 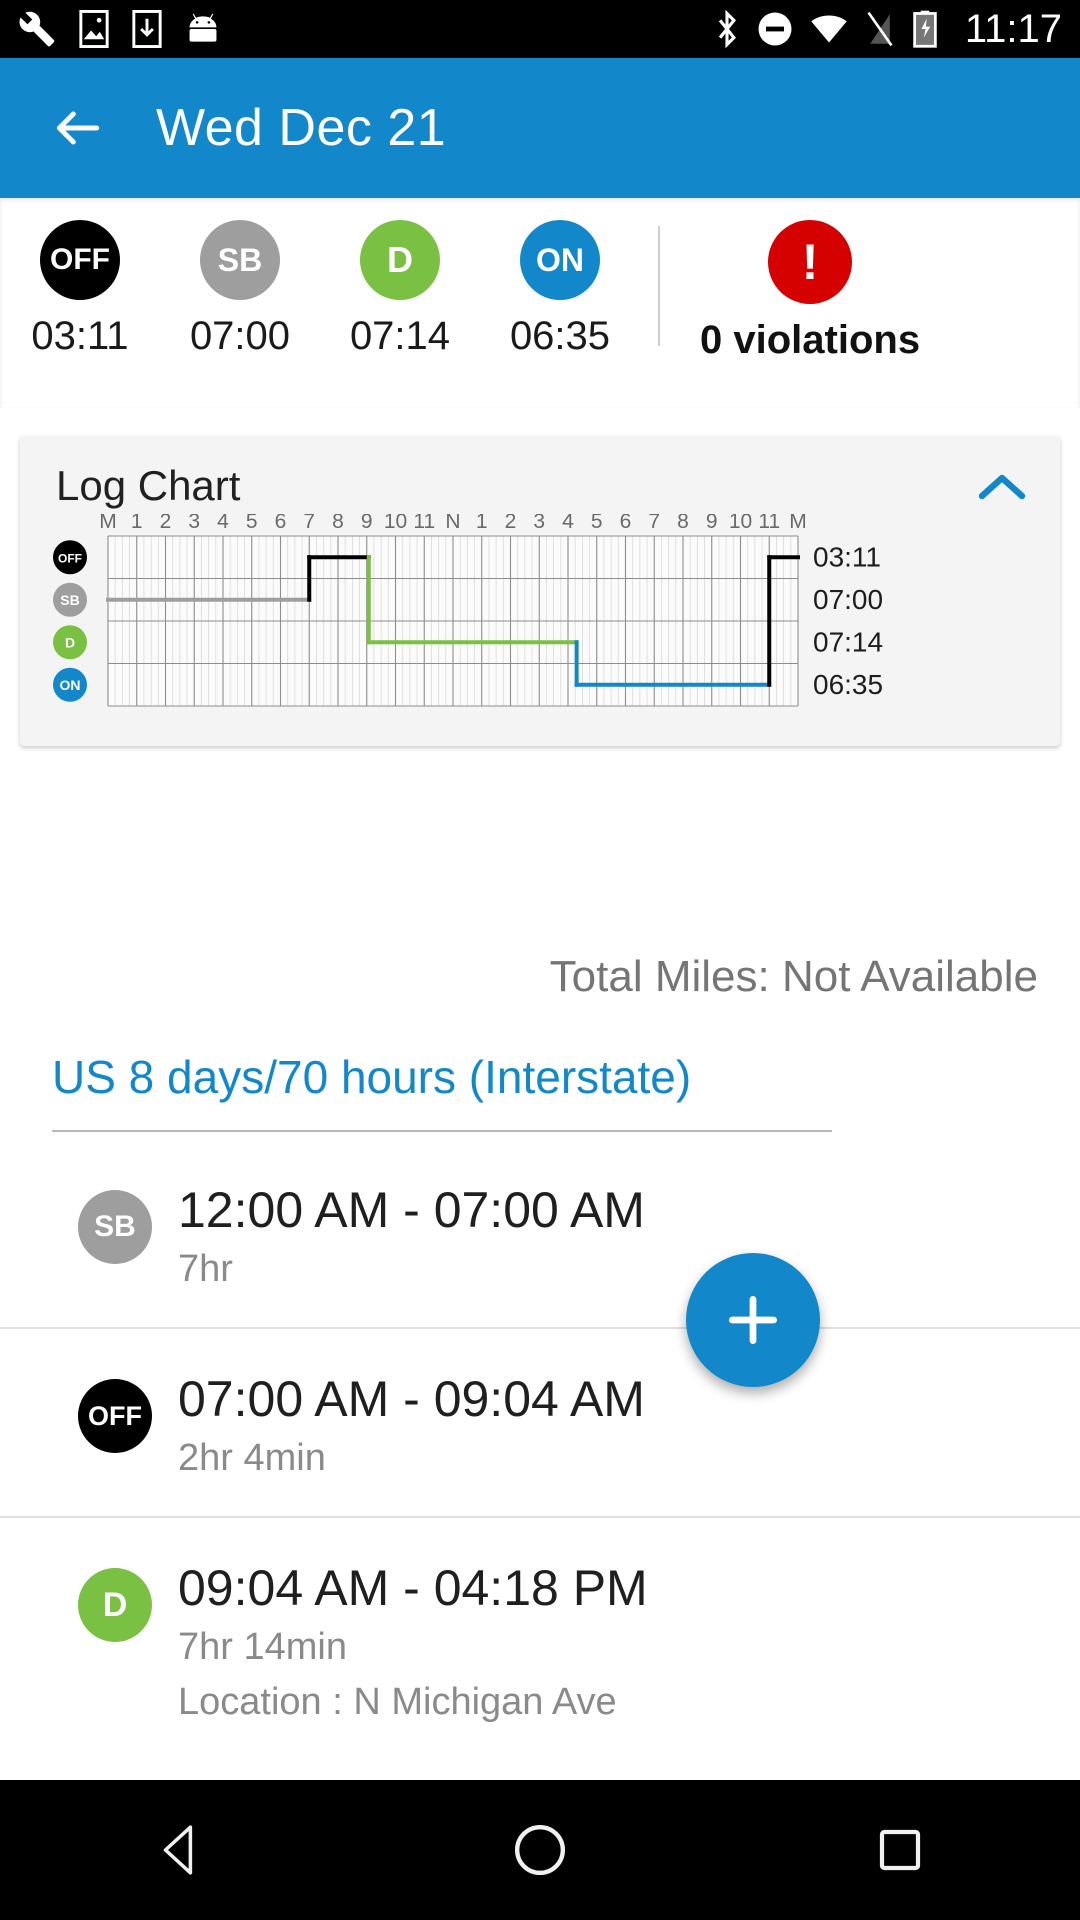 I want to click on screenshot-icon, so click(x=94, y=29).